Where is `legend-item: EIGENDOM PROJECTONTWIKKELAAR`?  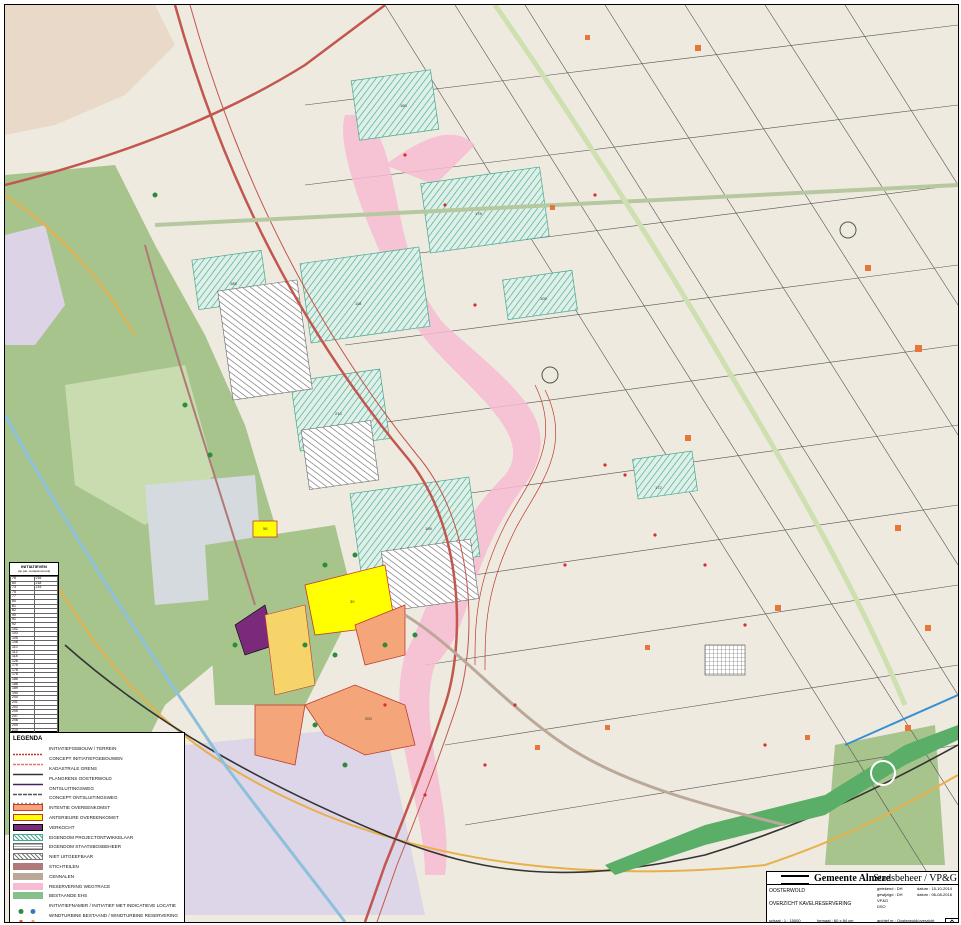 legend-item: EIGENDOM PROJECTONTWIKKELAAR is located at coordinates (97, 837).